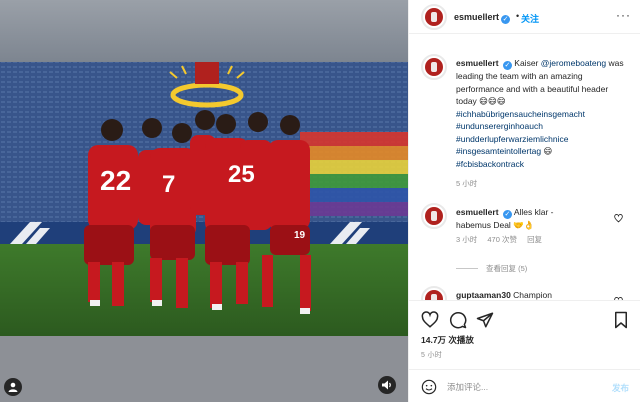 The image size is (640, 402). What do you see at coordinates (467, 239) in the screenshot?
I see `comment-timestamp: 3 小时` at bounding box center [467, 239].